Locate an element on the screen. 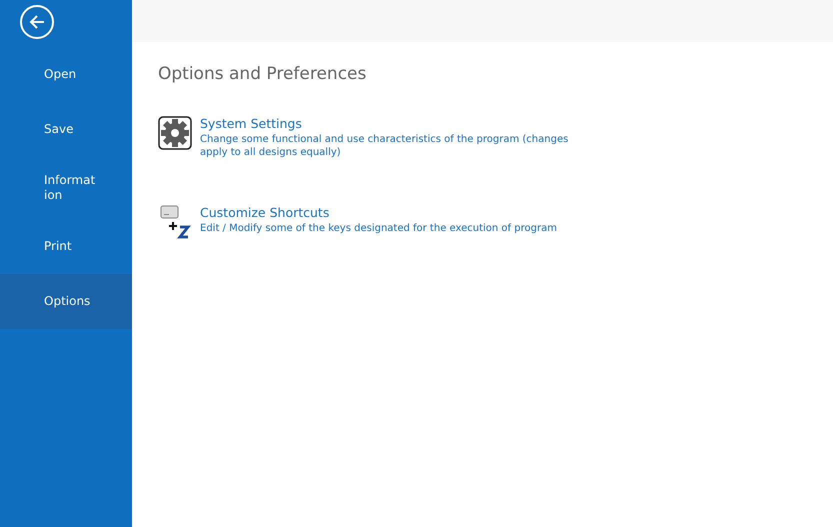 The height and width of the screenshot is (527, 833). back-arrow-icon is located at coordinates (37, 22).